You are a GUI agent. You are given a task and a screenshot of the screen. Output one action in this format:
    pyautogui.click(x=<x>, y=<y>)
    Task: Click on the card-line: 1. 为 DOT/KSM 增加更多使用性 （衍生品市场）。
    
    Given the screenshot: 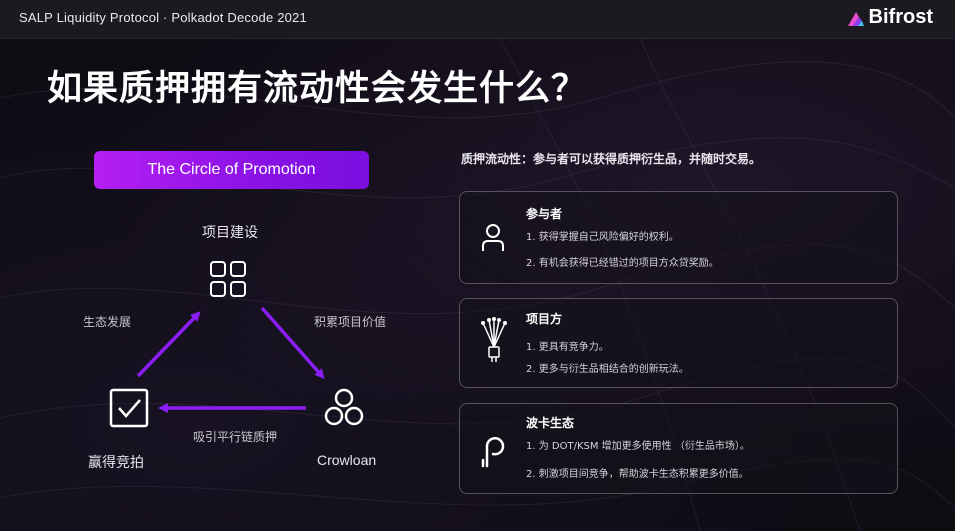 What is the action you would take?
    pyautogui.click(x=638, y=446)
    